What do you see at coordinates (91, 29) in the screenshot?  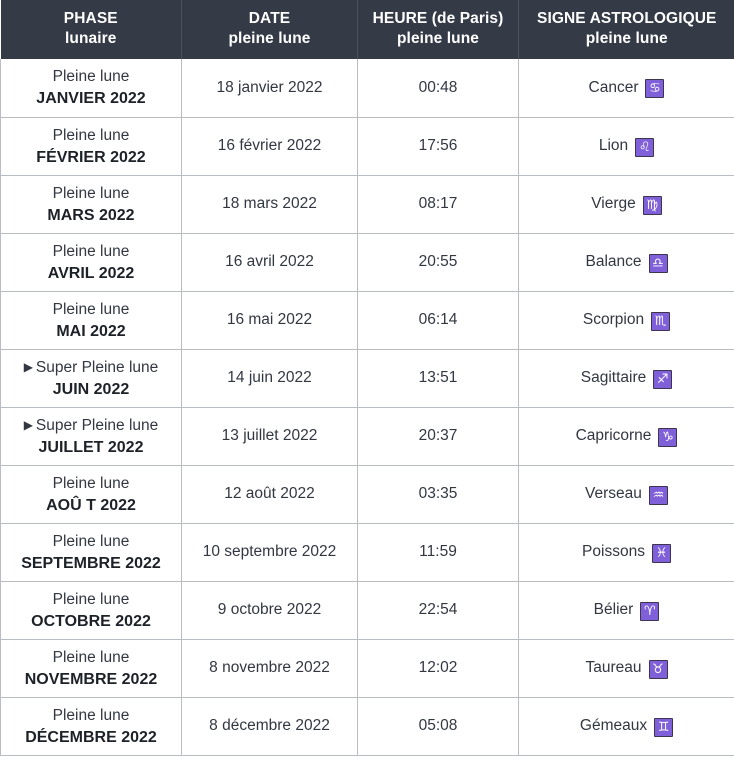 I see `column-header-phase: PHASE lunaire` at bounding box center [91, 29].